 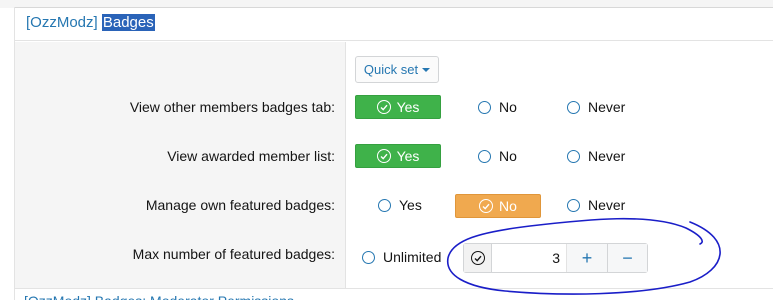 I want to click on quick-set-label: Quick set, so click(x=391, y=69).